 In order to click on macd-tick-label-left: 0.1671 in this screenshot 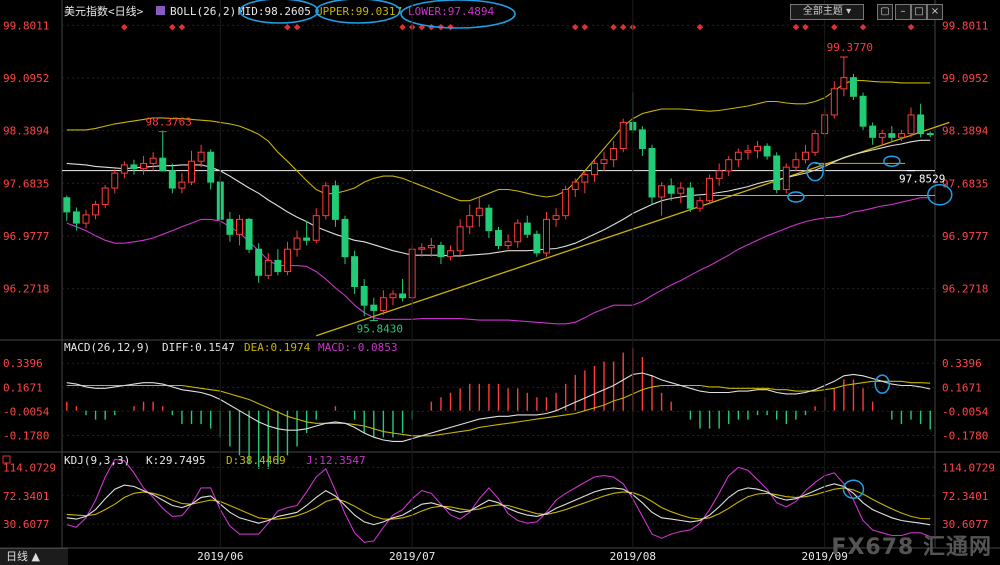, I will do `click(23, 387)`.